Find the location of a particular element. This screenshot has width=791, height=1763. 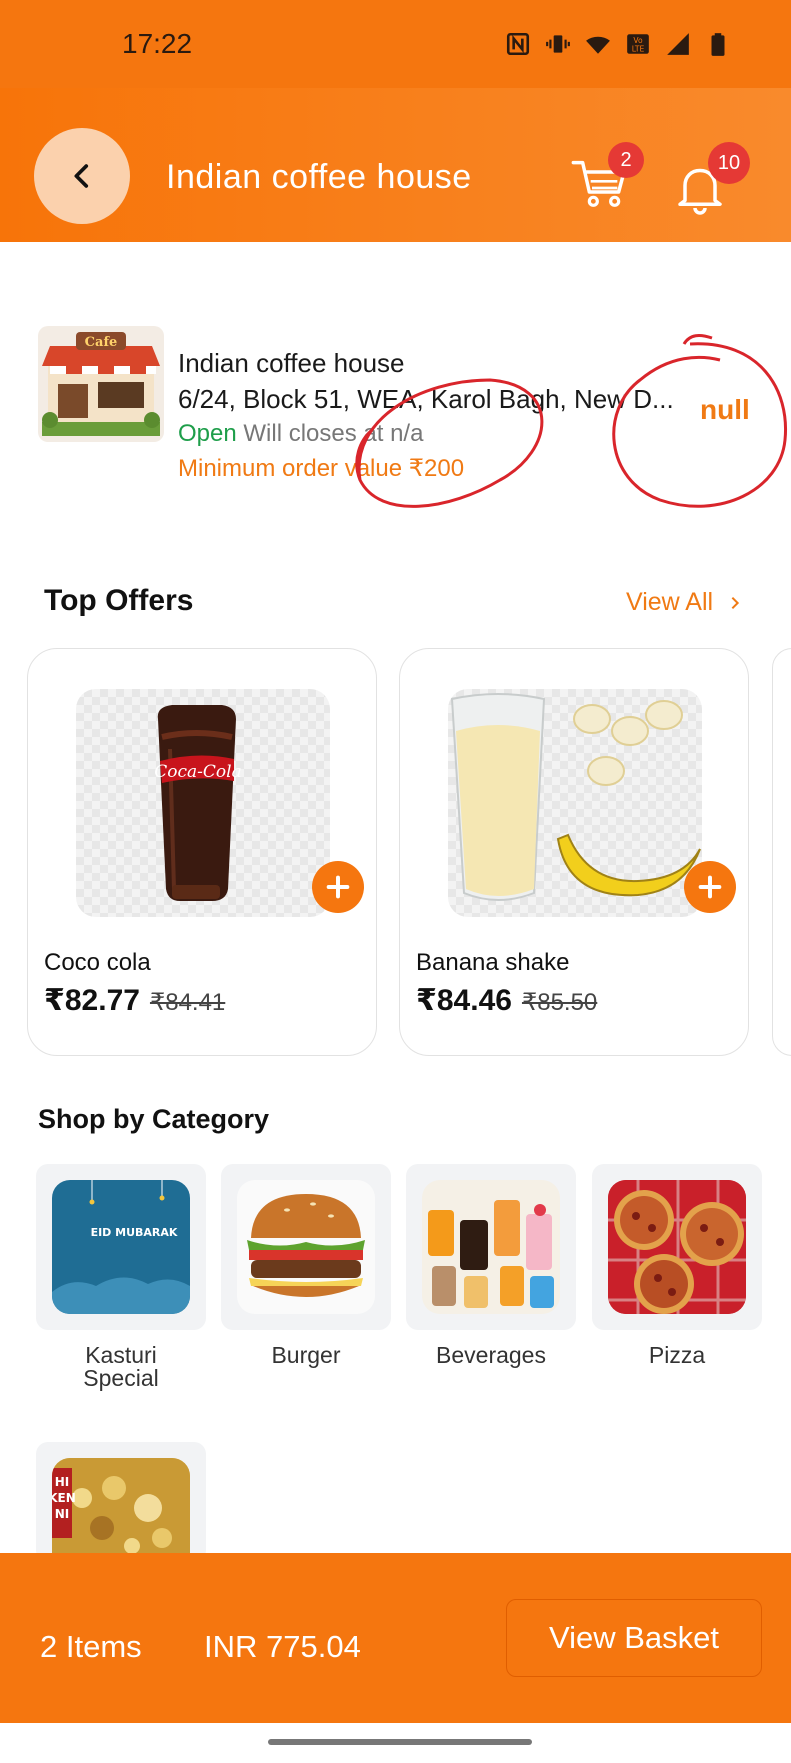

view-basket-button: View Basket is located at coordinates (634, 1638).